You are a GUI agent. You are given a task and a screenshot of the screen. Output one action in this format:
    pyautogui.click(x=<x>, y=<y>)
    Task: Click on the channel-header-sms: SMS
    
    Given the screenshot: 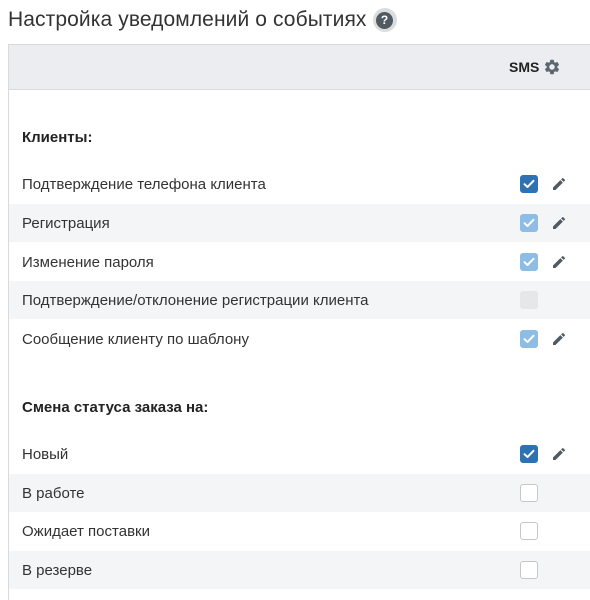 What is the action you would take?
    pyautogui.click(x=535, y=67)
    